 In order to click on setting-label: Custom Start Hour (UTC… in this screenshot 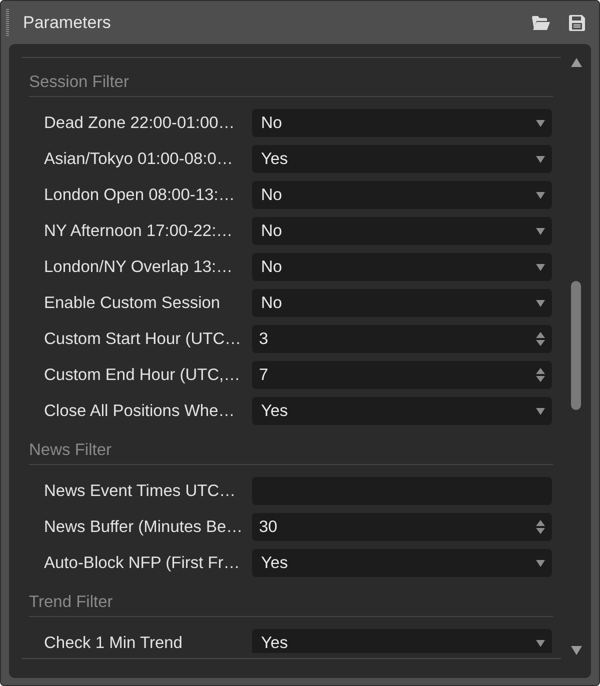, I will do `click(143, 339)`.